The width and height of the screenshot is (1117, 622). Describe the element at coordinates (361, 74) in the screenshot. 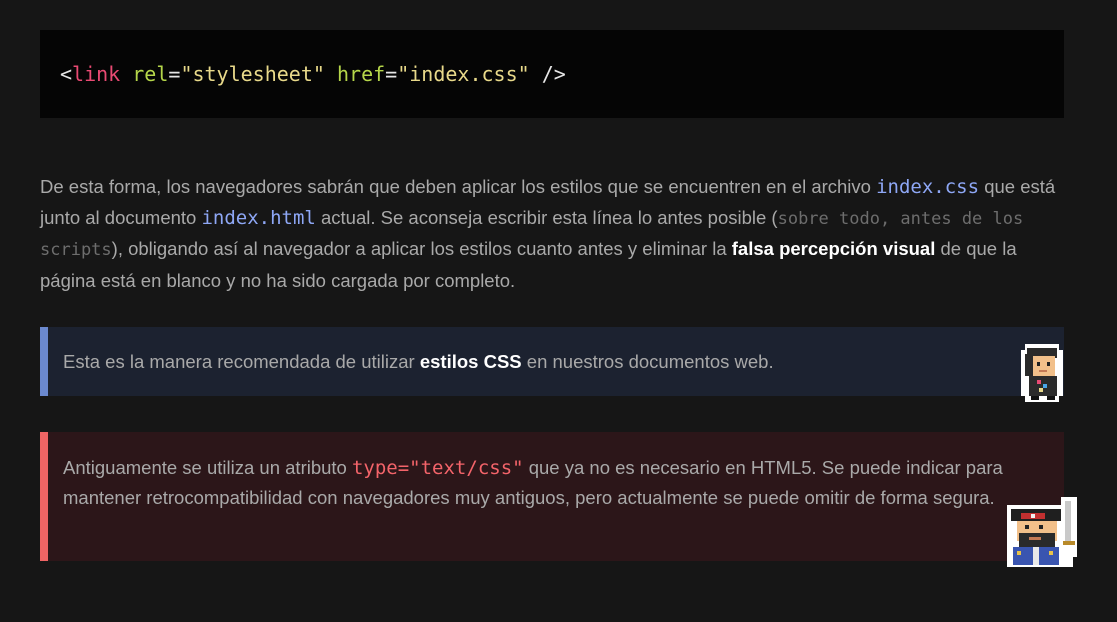

I see `code-attr-href: href` at that location.